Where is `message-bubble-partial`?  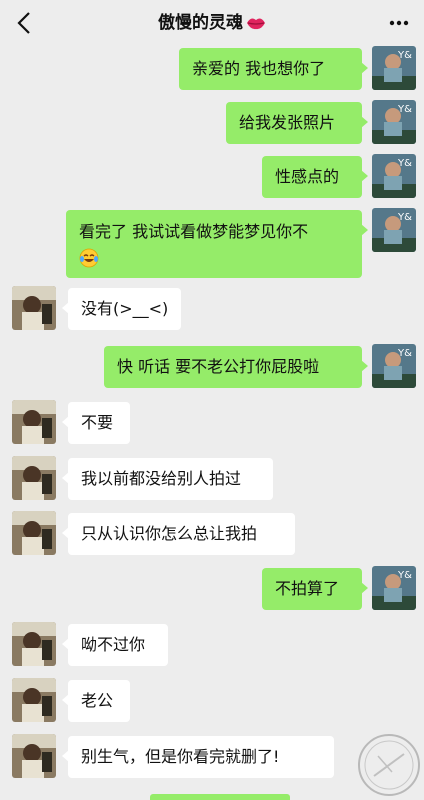
message-bubble-partial is located at coordinates (220, 797).